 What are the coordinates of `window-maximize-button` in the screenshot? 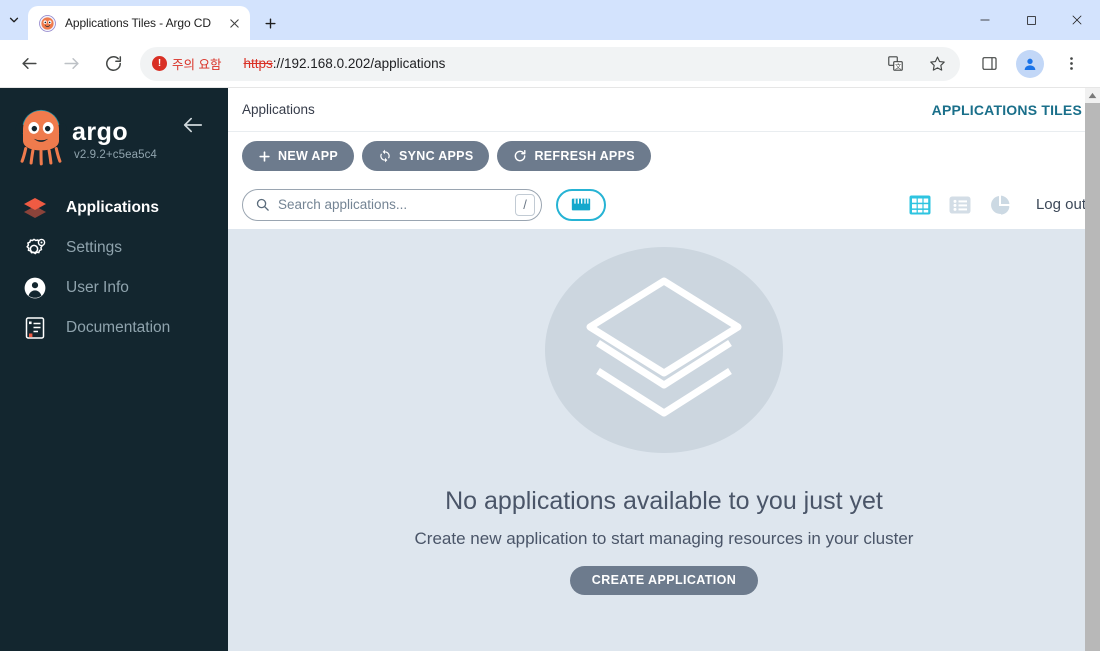 It's located at (1031, 20).